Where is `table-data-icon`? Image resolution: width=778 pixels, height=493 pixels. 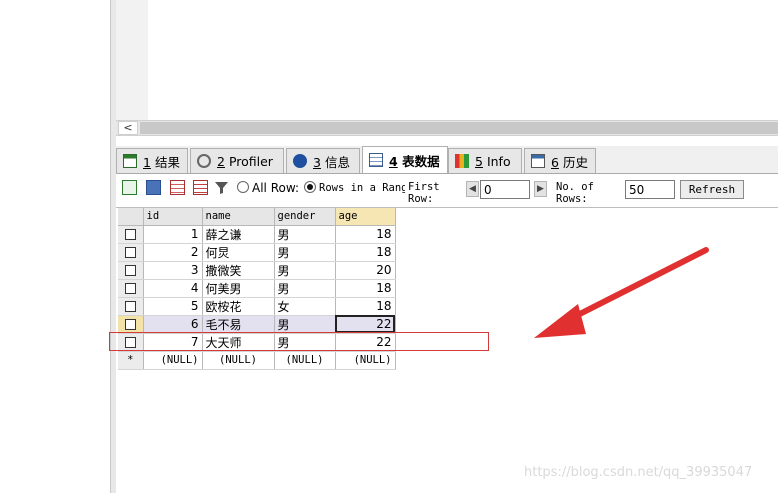
table-data-icon is located at coordinates (376, 160).